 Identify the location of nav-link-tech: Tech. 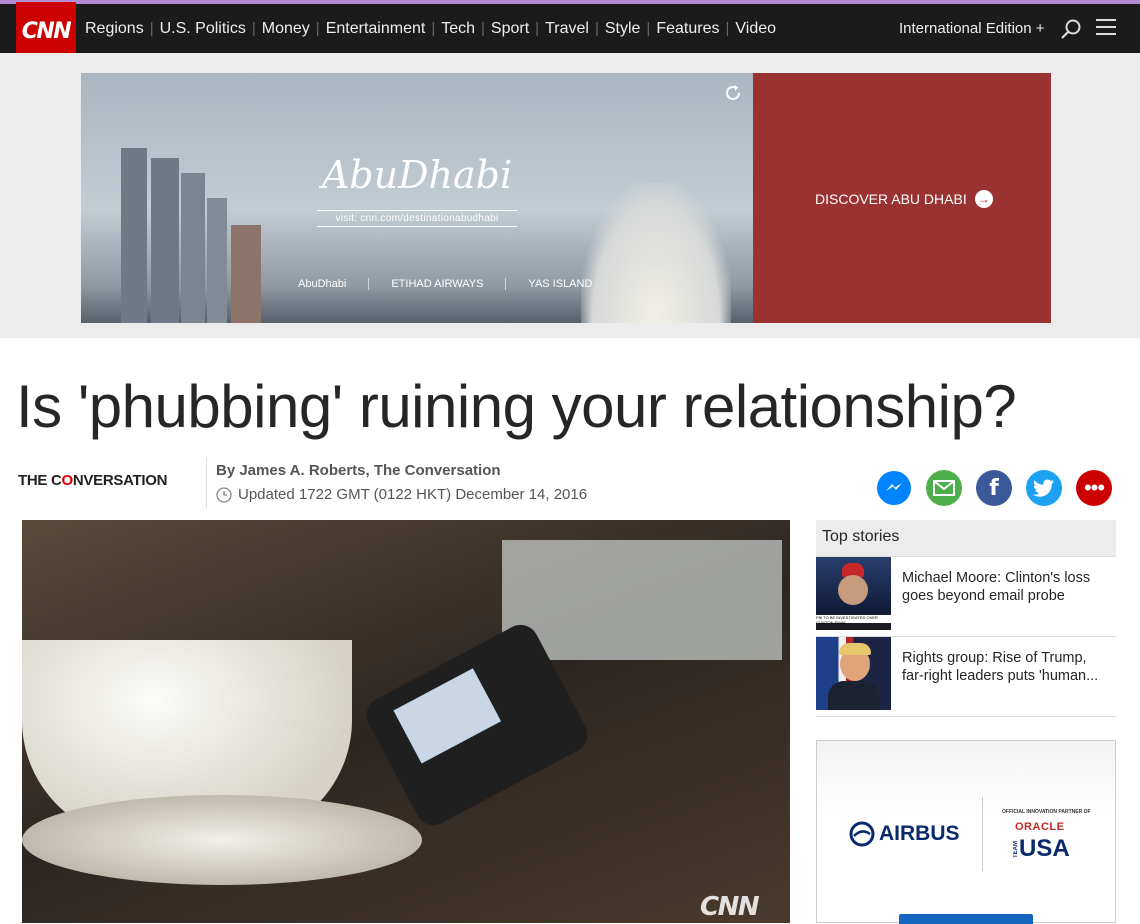
(458, 29).